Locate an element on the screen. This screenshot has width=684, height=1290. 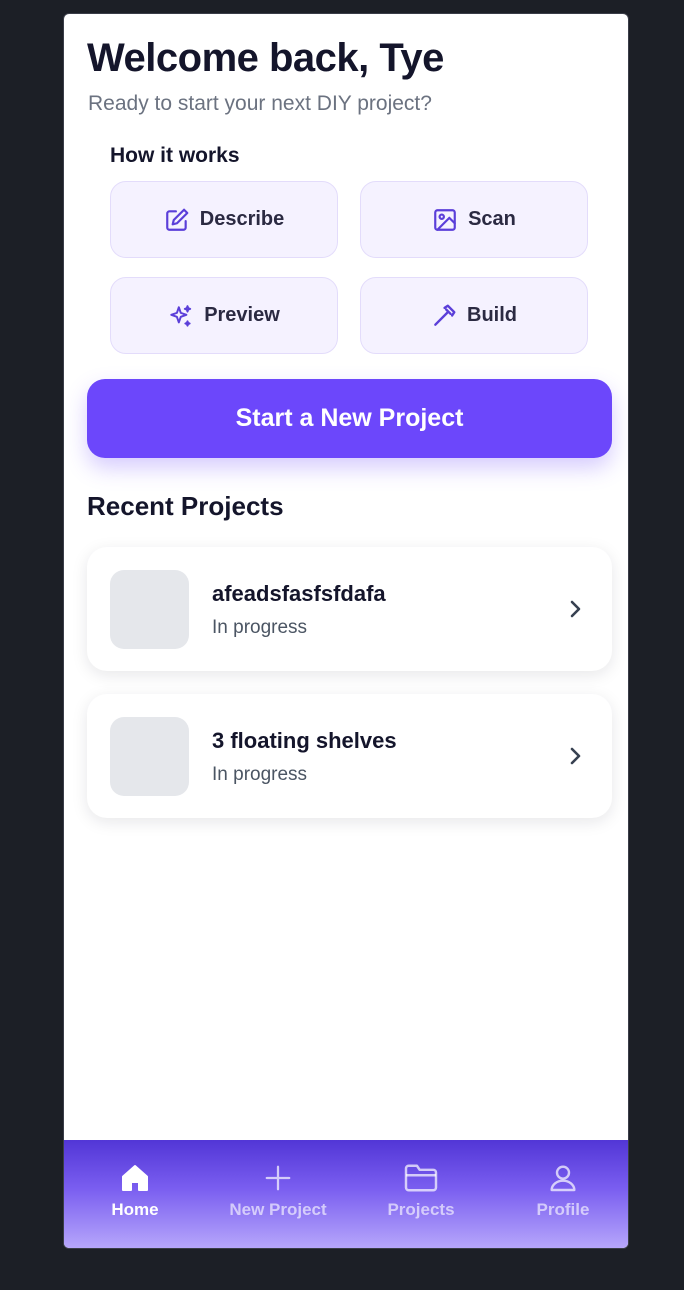
project-name: 3 floating shelves is located at coordinates (304, 740).